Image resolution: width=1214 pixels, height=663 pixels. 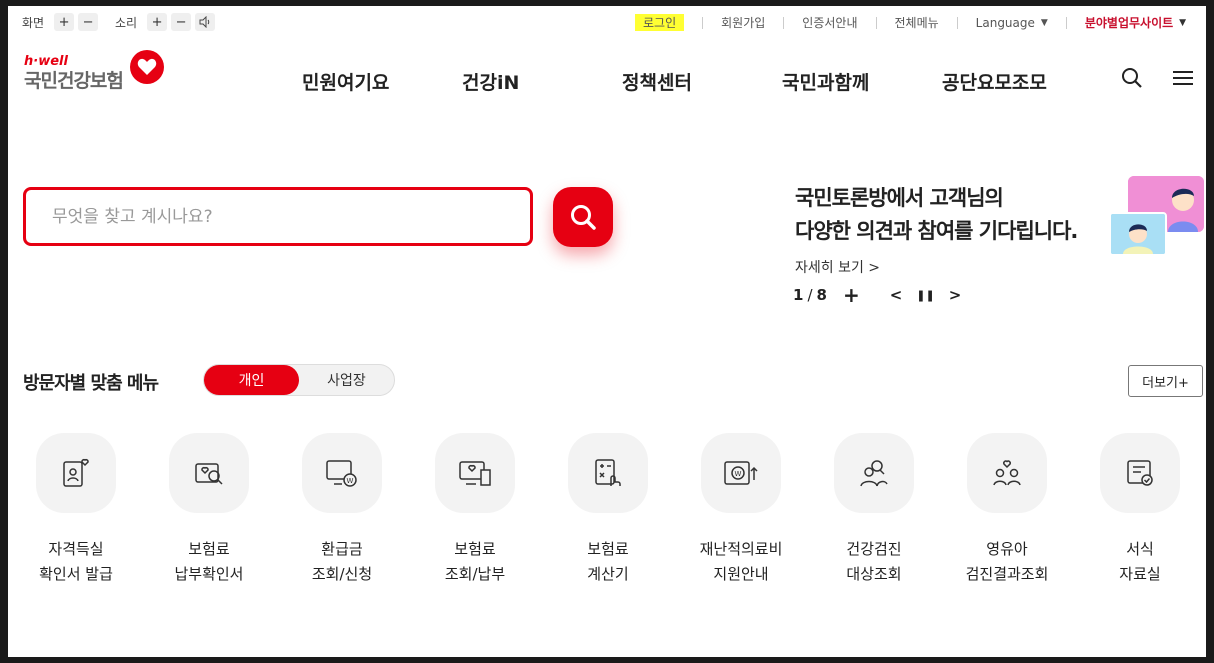 What do you see at coordinates (660, 22) in the screenshot?
I see `login-link: 로그인` at bounding box center [660, 22].